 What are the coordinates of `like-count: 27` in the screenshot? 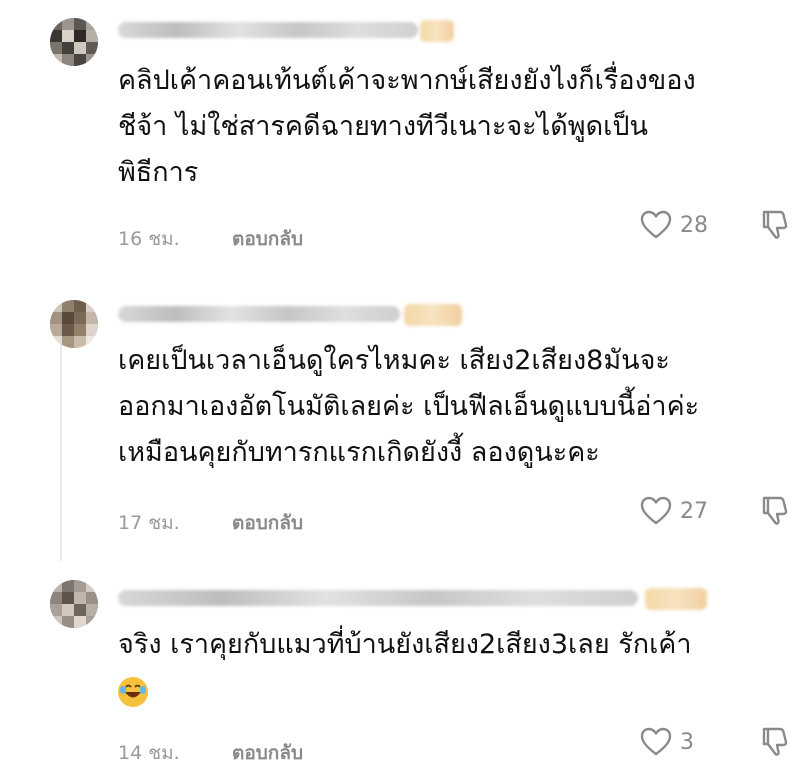 It's located at (694, 511).